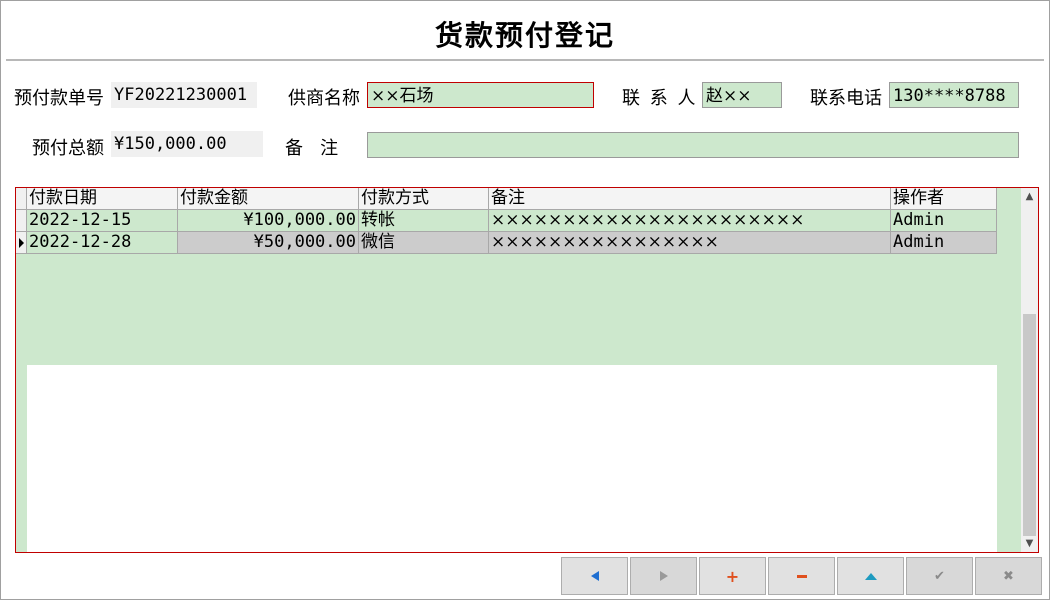 The image size is (1050, 600). What do you see at coordinates (690, 199) in the screenshot?
I see `col-header-note: 备注` at bounding box center [690, 199].